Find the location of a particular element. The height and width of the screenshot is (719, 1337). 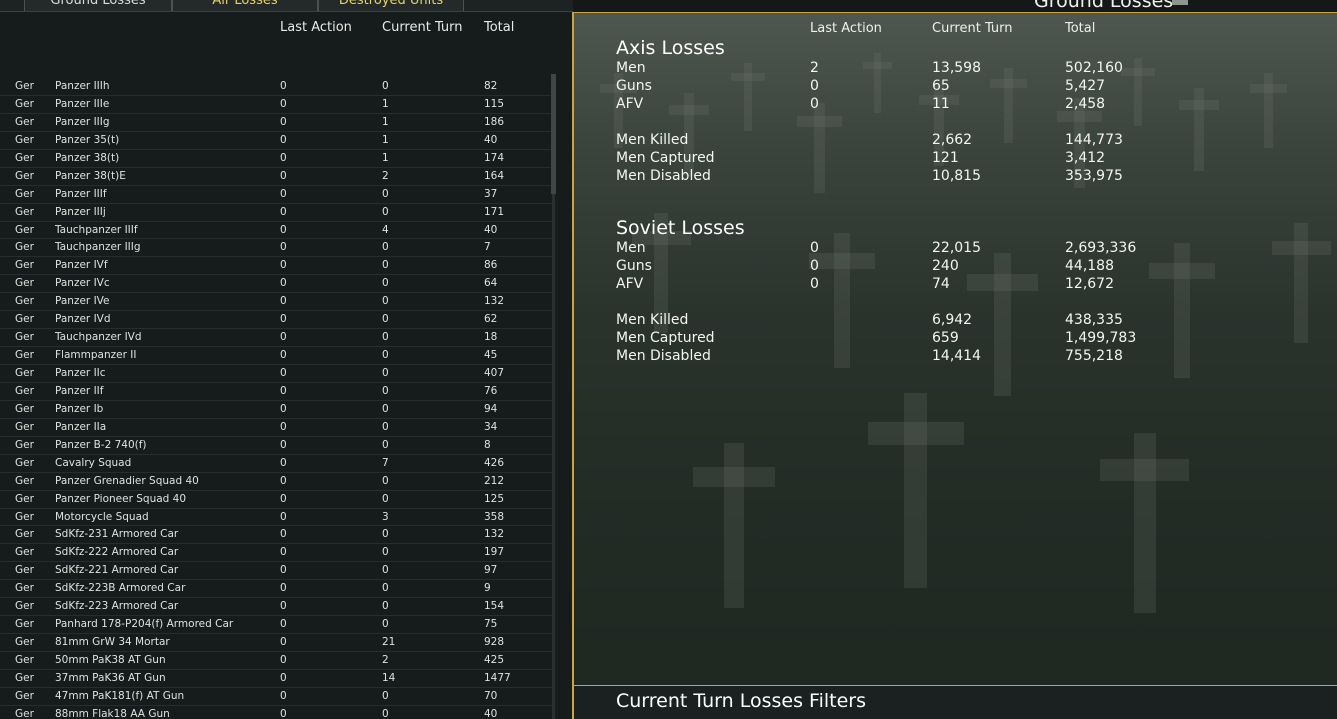

loss-row: Men Captured 659 1,499,783 is located at coordinates (955, 338).